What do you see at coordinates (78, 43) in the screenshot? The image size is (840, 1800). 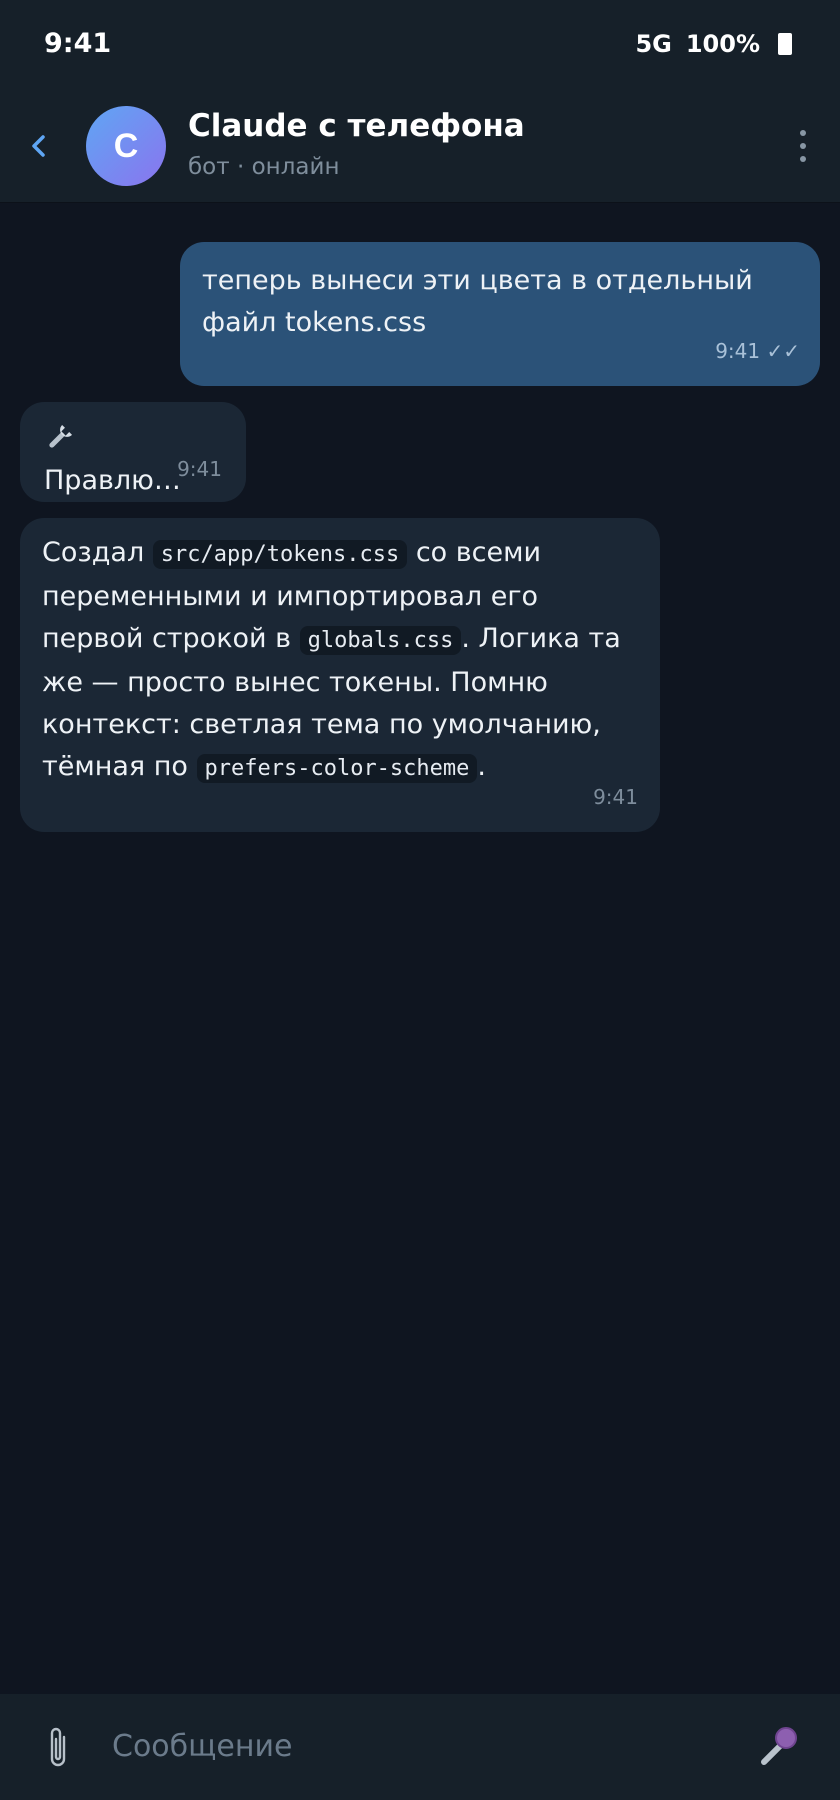 I see `status-time: 9:41` at bounding box center [78, 43].